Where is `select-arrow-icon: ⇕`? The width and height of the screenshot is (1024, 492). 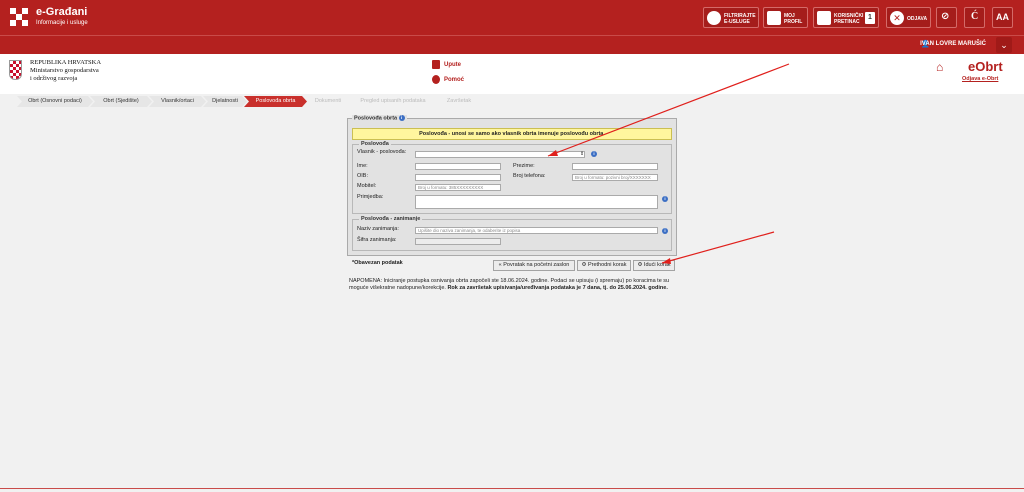 select-arrow-icon: ⇕ is located at coordinates (582, 154).